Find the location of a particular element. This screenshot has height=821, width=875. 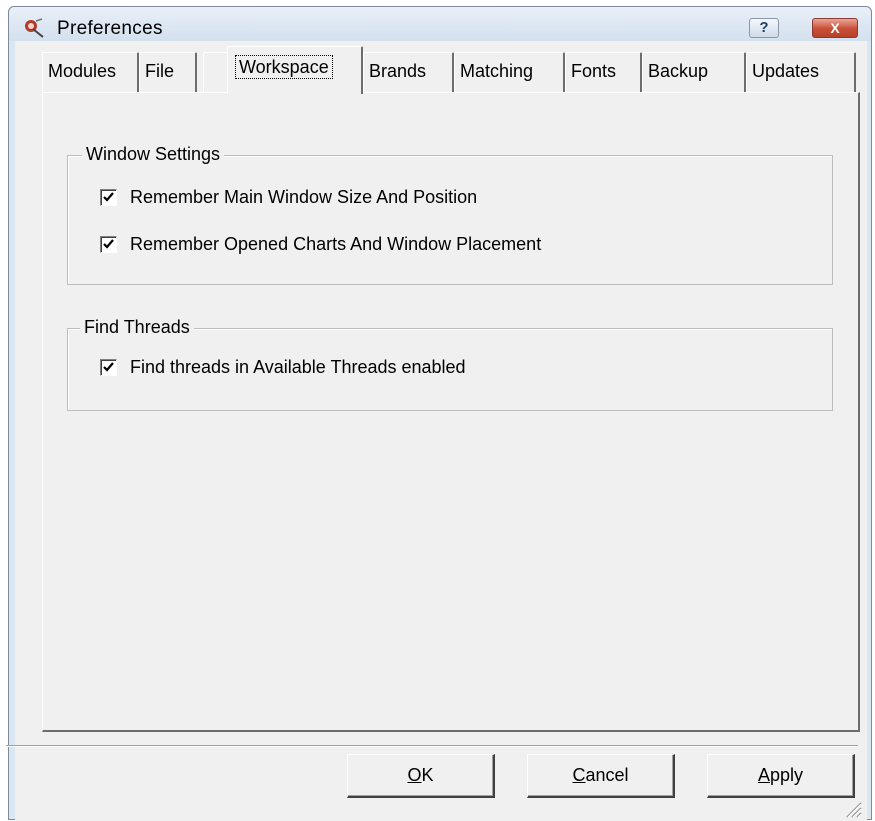

tab-fonts: Fonts is located at coordinates (603, 72).